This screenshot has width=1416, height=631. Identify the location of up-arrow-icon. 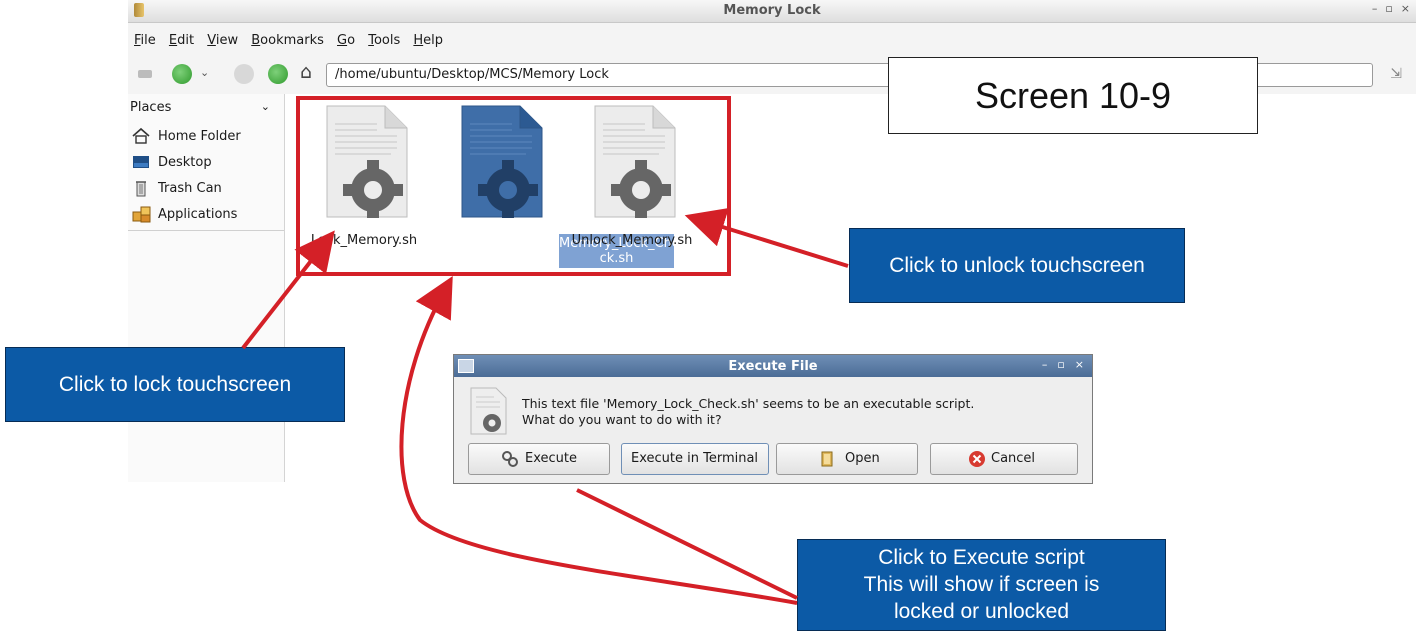
(278, 74).